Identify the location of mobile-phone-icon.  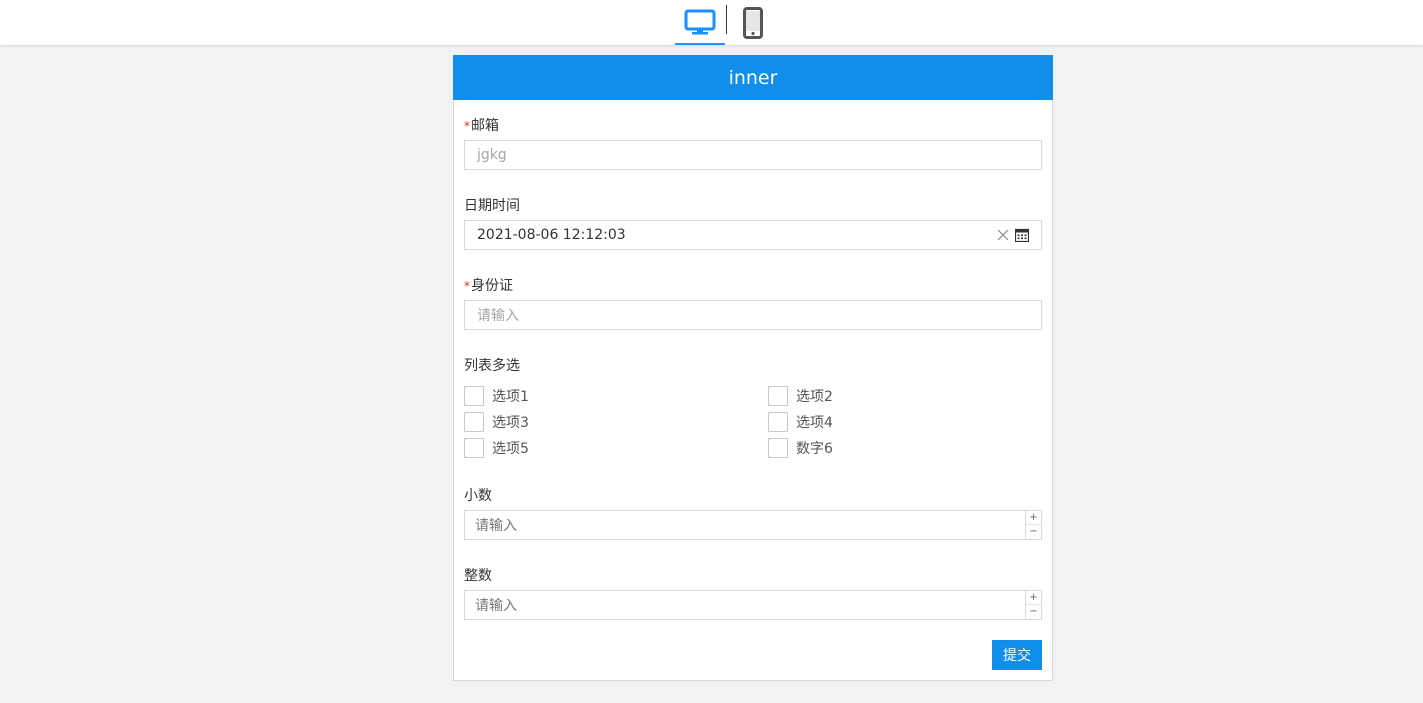
(753, 22).